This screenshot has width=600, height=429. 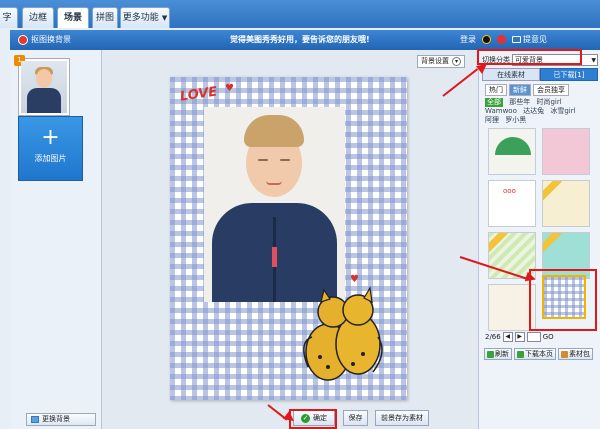 I want to click on qq-icon, so click(x=486, y=39).